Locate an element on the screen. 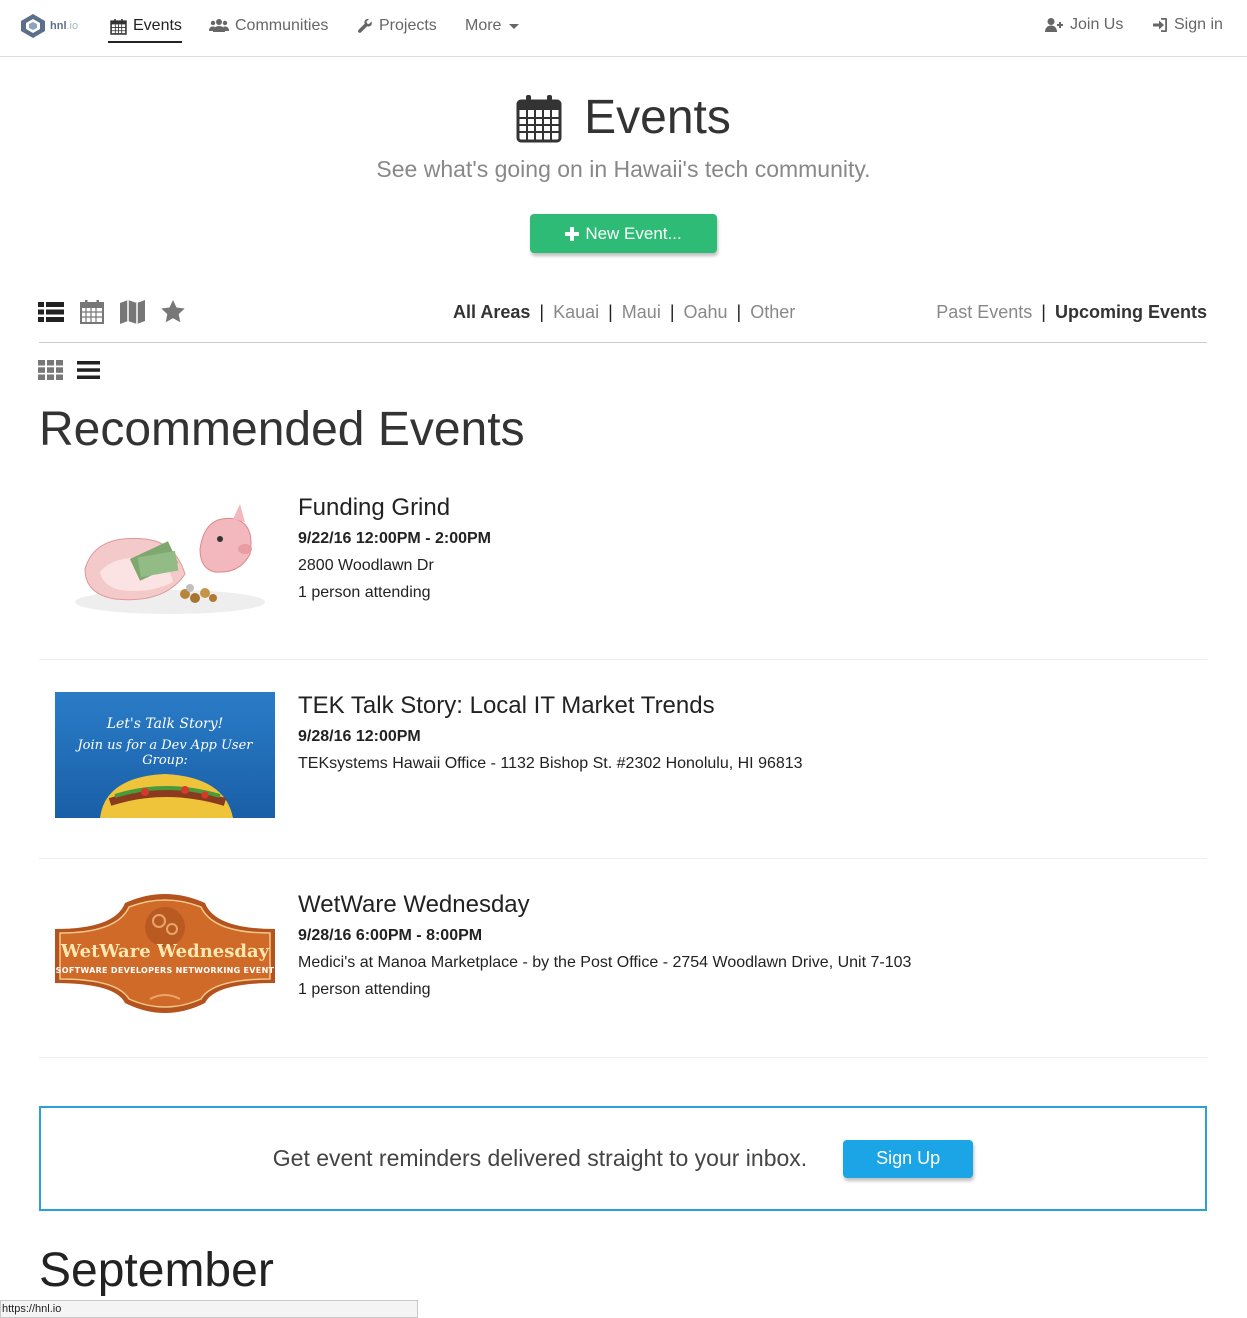 The height and width of the screenshot is (1318, 1247). map-view-icon is located at coordinates (132, 311).